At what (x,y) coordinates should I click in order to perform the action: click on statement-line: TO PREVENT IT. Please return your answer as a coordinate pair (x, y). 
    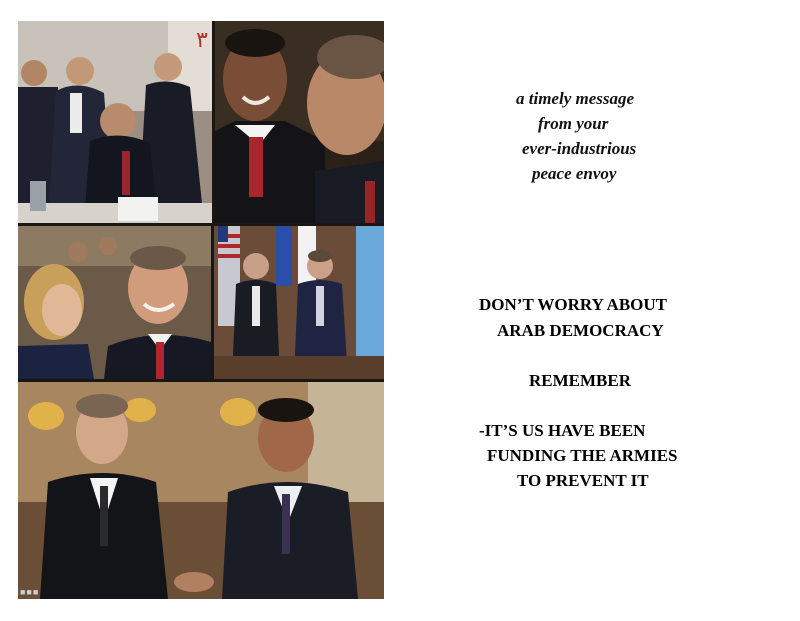
    Looking at the image, I should click on (583, 480).